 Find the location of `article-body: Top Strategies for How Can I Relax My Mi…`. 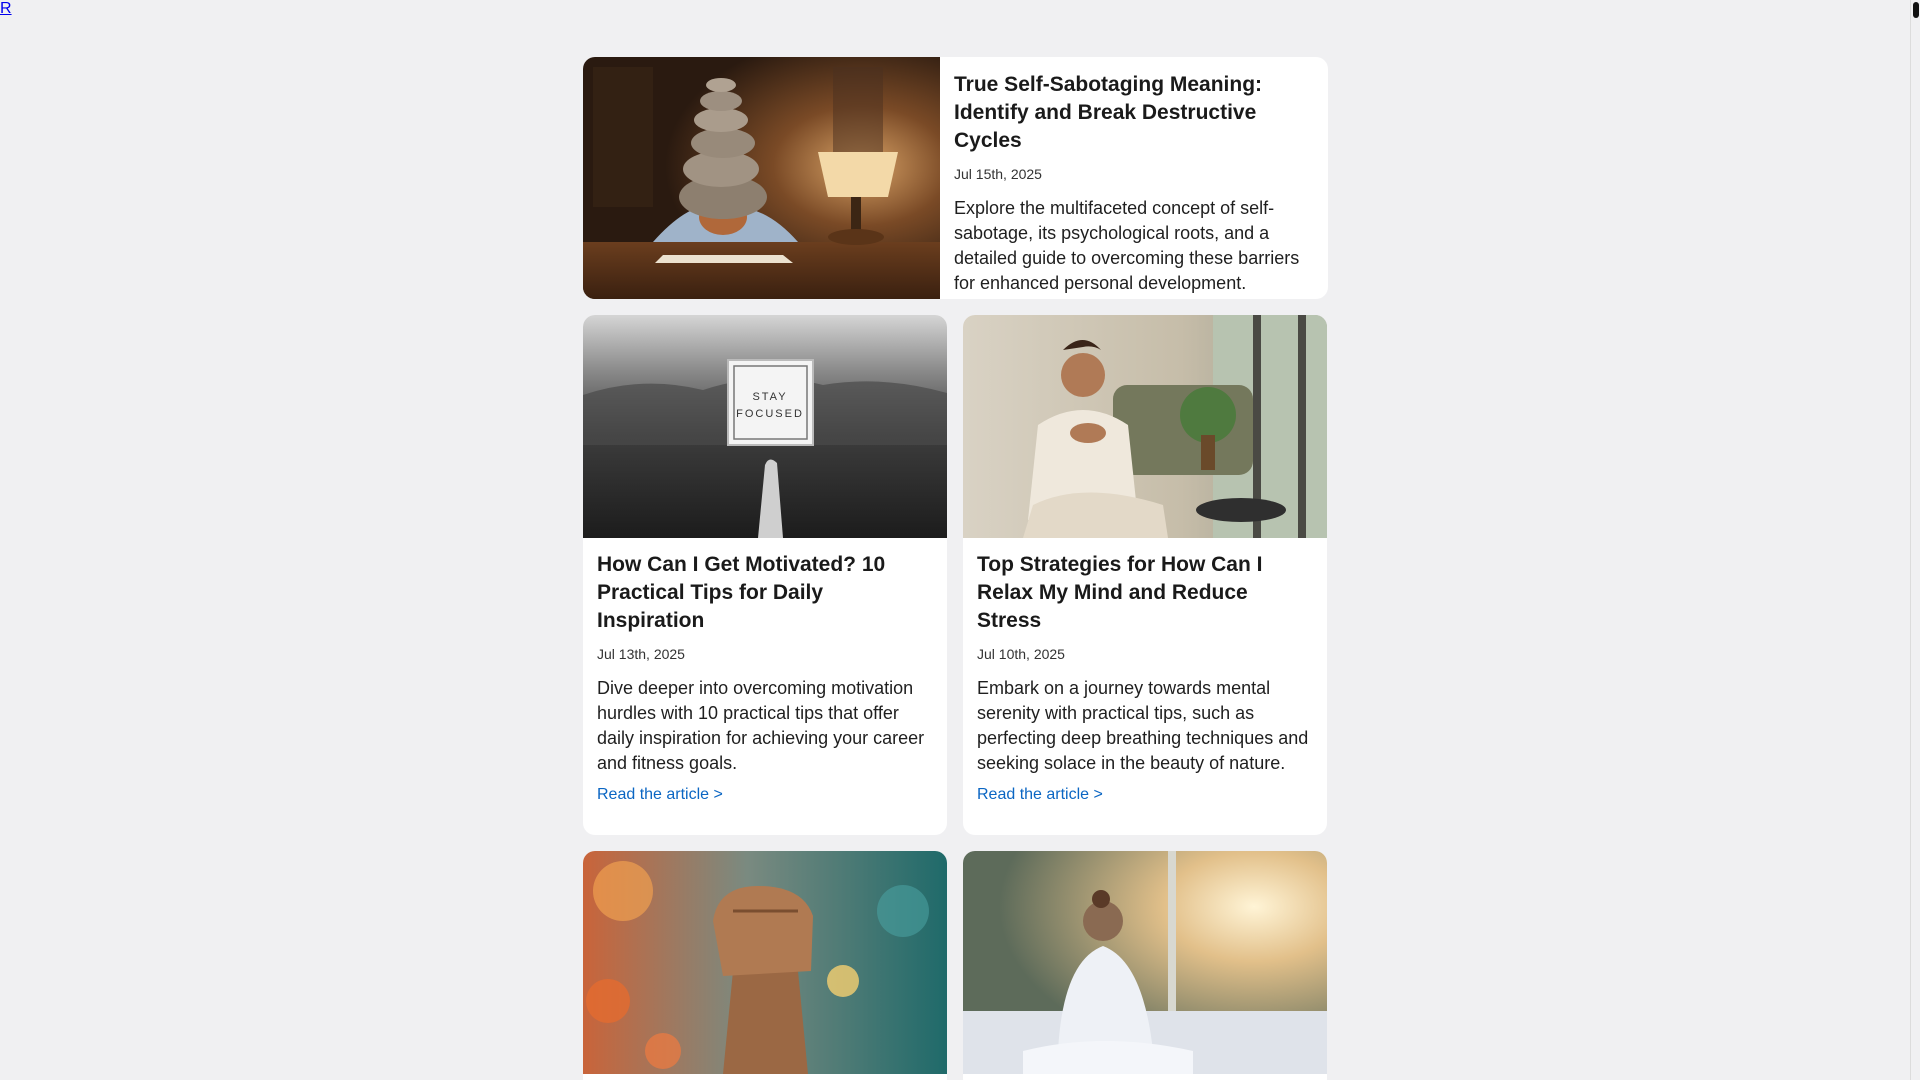

article-body: Top Strategies for How Can I Relax My Mi… is located at coordinates (1145, 678).